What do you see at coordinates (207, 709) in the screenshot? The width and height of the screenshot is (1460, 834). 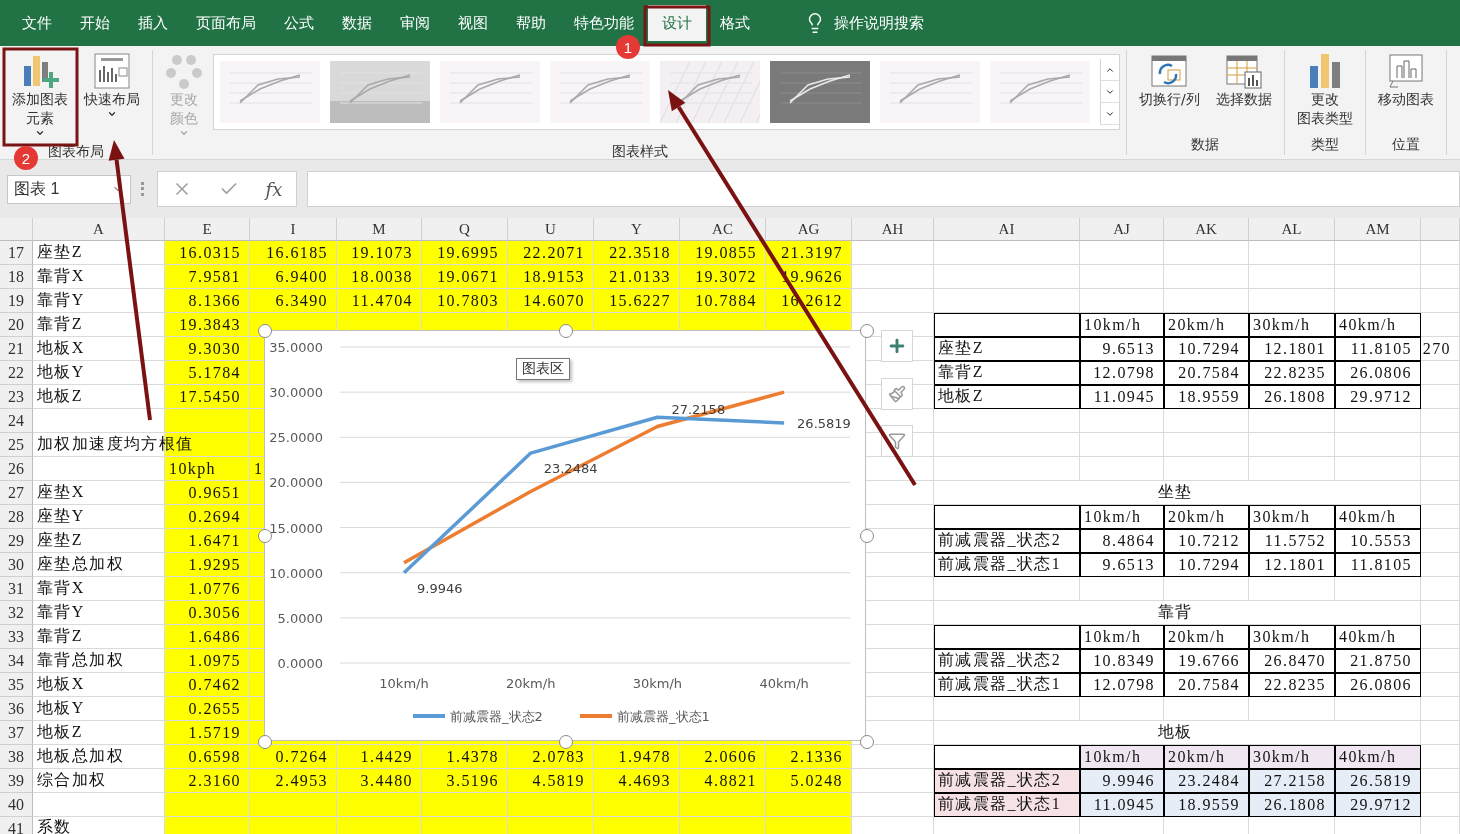 I see `table-cell: 0.2655` at bounding box center [207, 709].